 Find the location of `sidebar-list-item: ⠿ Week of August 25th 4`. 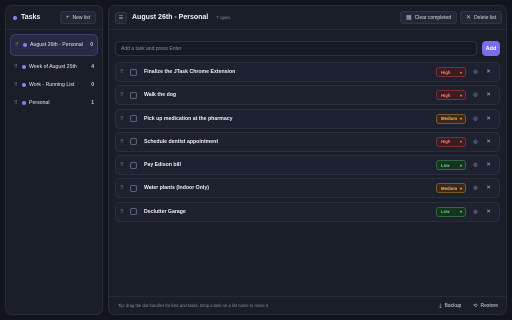

sidebar-list-item: ⠿ Week of August 25th 4 is located at coordinates (54, 67).